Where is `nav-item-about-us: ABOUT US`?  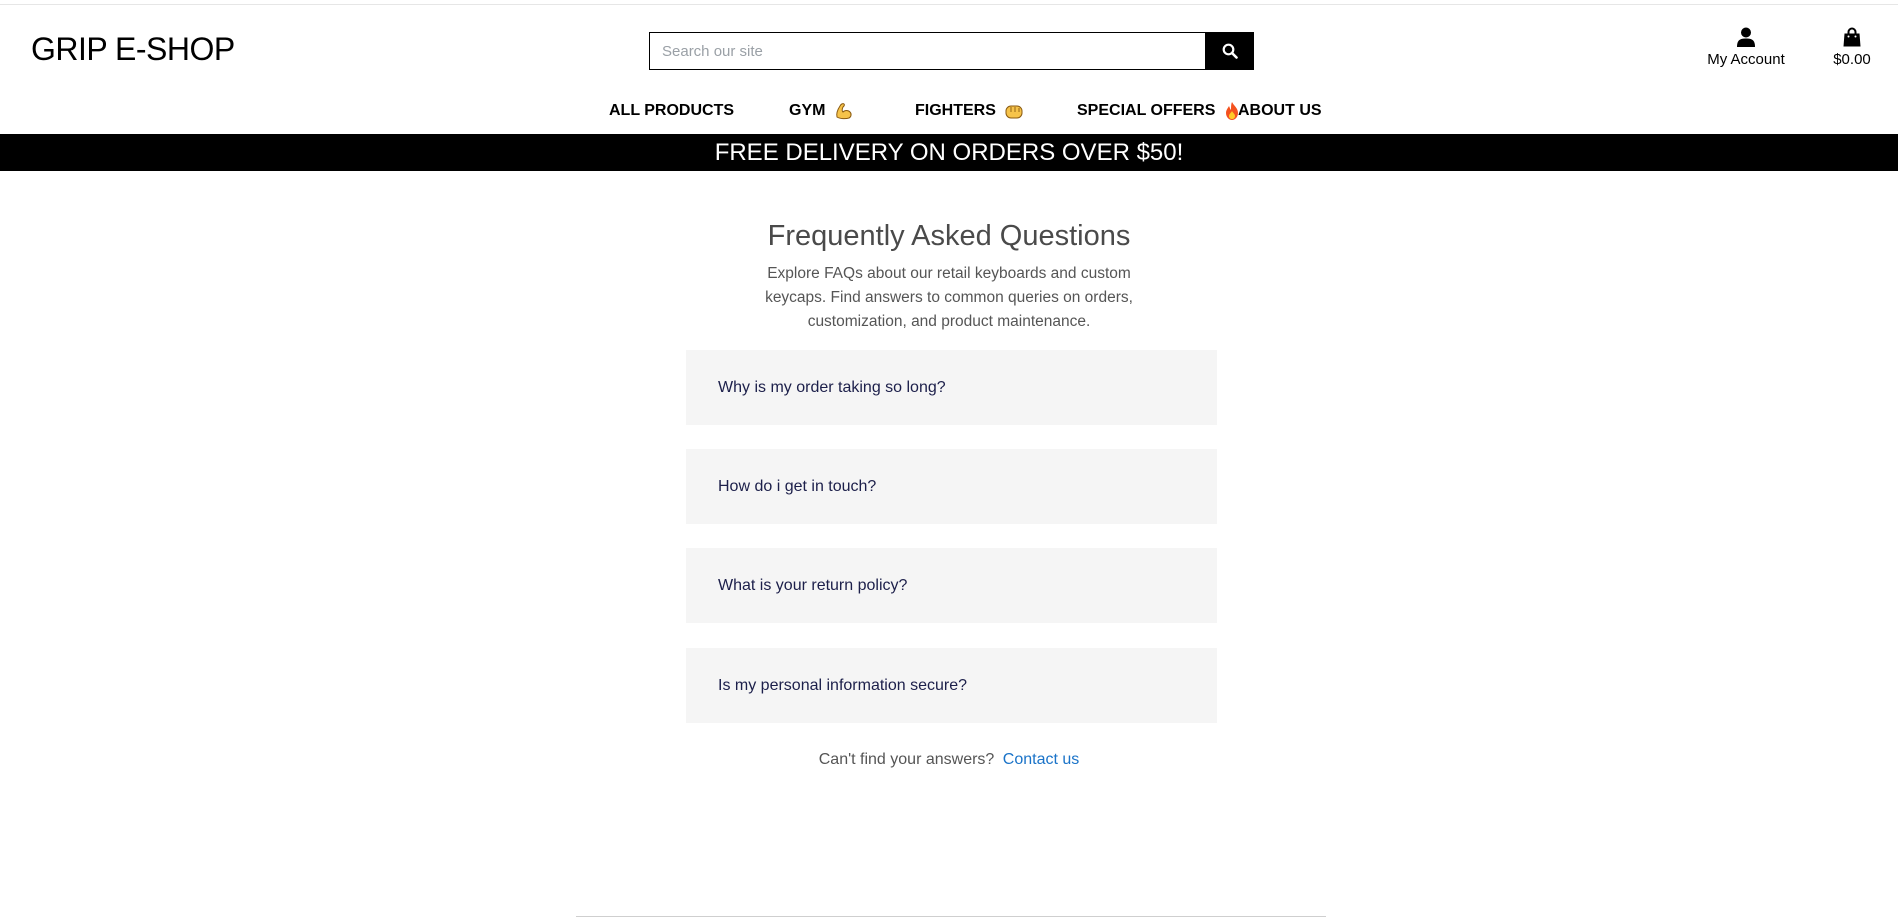 nav-item-about-us: ABOUT US is located at coordinates (1280, 111).